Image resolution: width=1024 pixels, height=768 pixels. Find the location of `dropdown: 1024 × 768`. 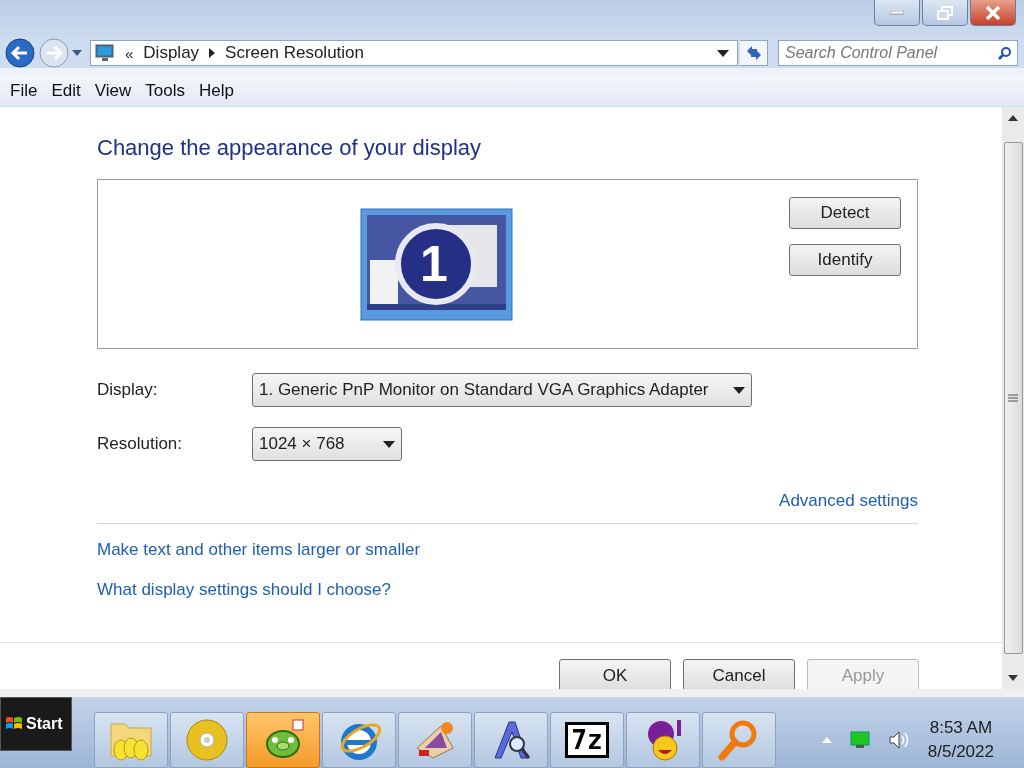

dropdown: 1024 × 768 is located at coordinates (327, 444).